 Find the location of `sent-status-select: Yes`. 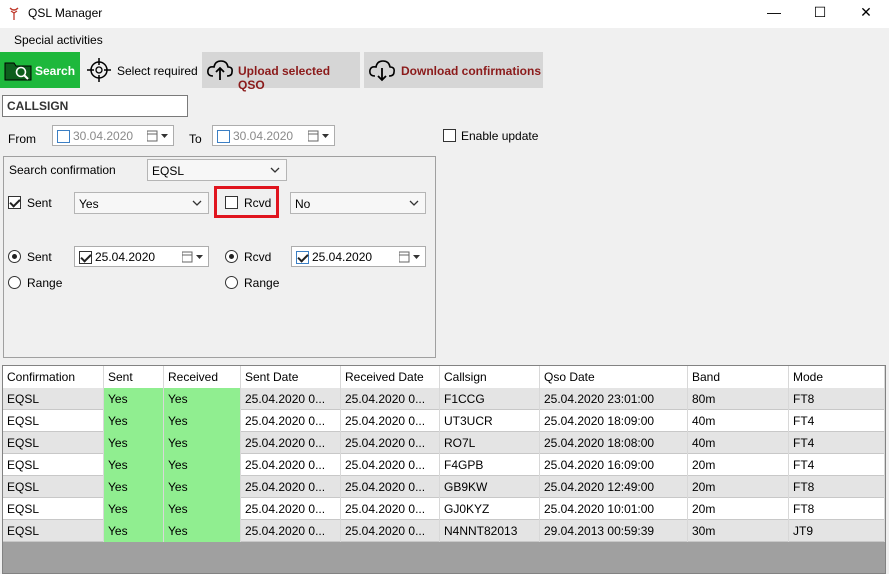

sent-status-select: Yes is located at coordinates (141, 203).